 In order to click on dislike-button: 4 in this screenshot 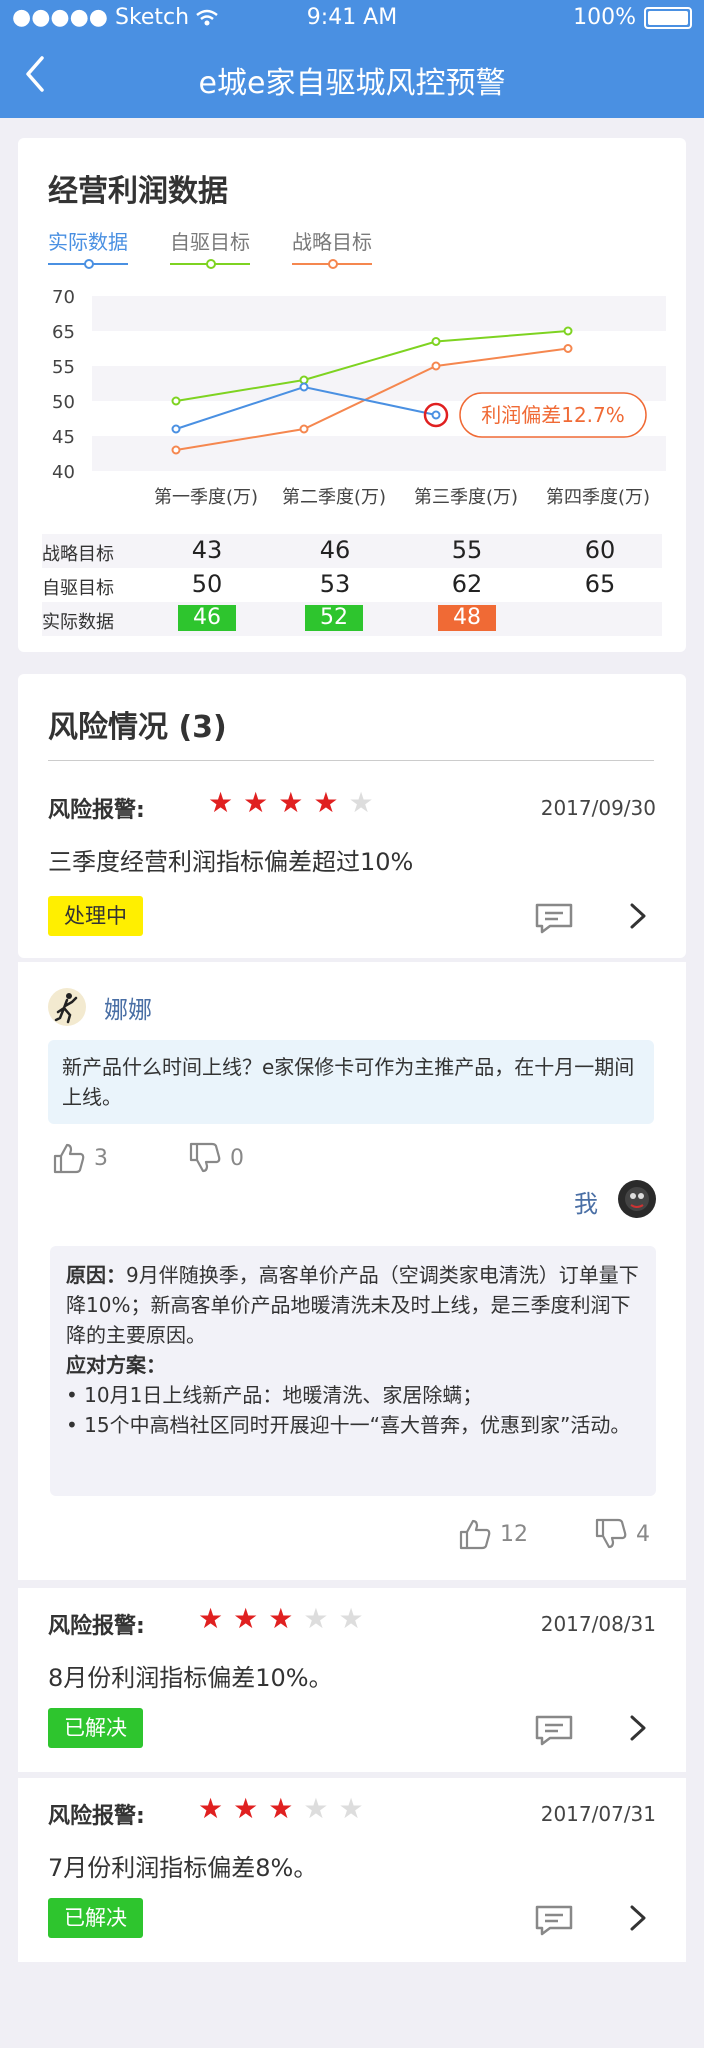, I will do `click(622, 1534)`.